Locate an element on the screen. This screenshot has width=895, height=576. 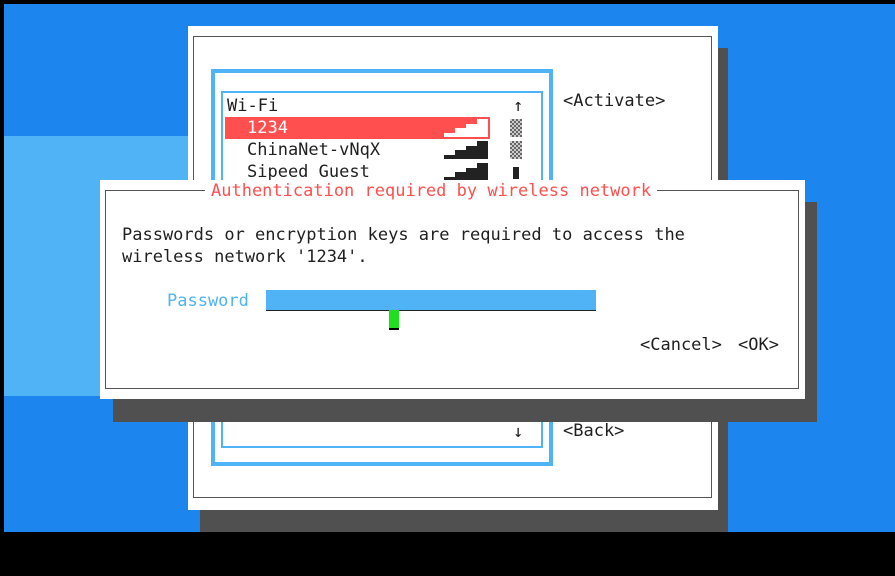
network-ssid: 1234 is located at coordinates (267, 128).